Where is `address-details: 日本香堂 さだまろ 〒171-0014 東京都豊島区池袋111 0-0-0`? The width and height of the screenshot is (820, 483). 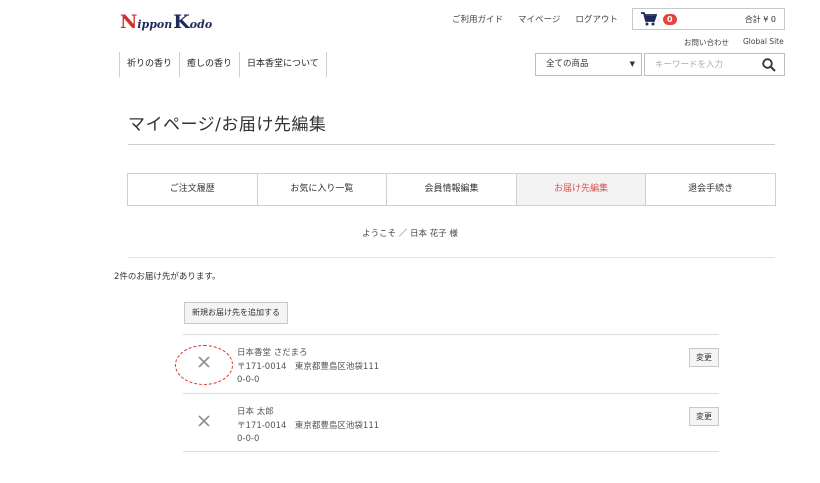 address-details: 日本香堂 さだまろ 〒171-0014 東京都豊島区池袋111 0-0-0 is located at coordinates (308, 367).